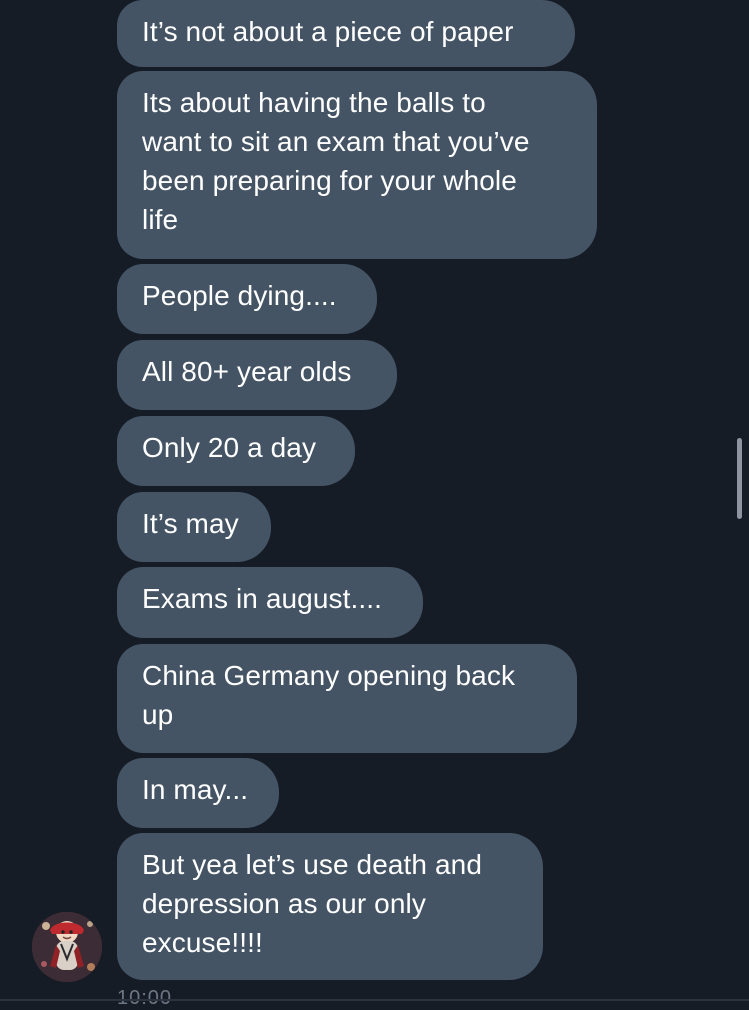 The height and width of the screenshot is (1010, 749). I want to click on message-bubble: China Germany opening back up, so click(347, 698).